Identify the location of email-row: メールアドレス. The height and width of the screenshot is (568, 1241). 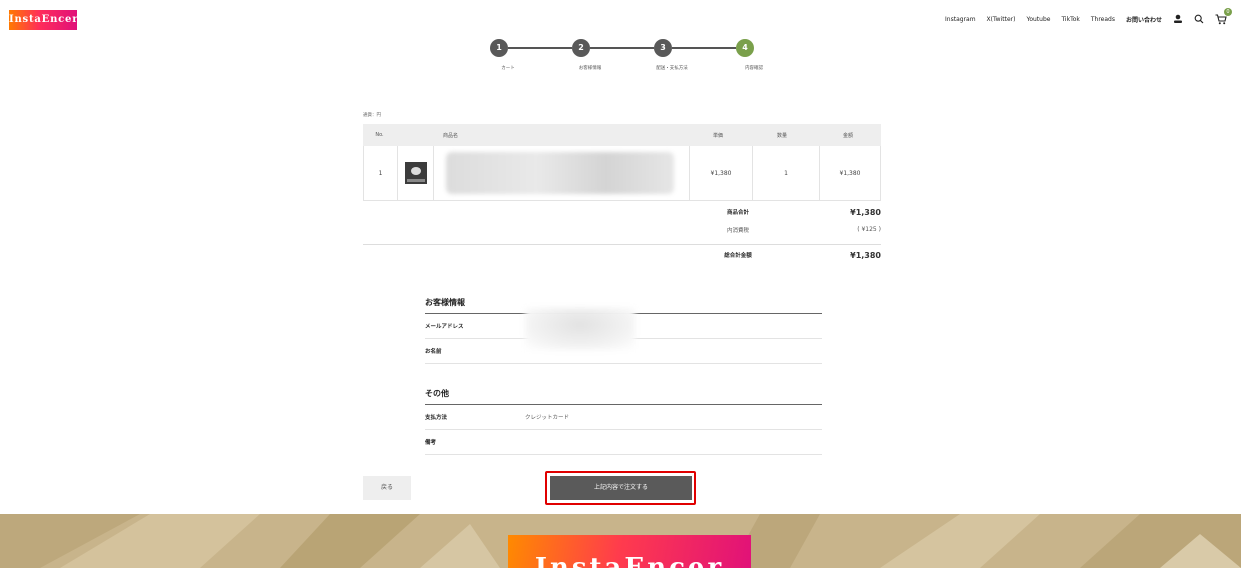
(623, 329).